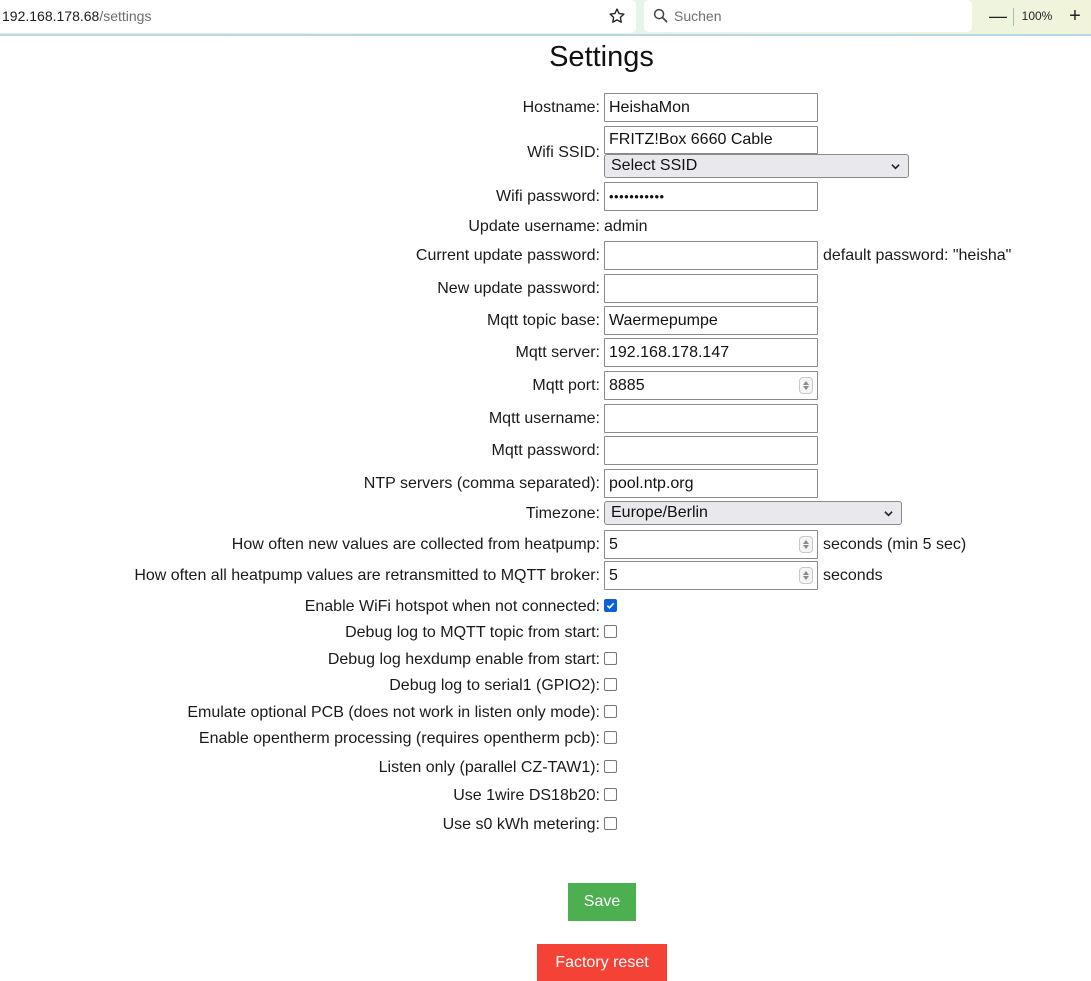 The image size is (1091, 981). What do you see at coordinates (526, 795) in the screenshot?
I see `checkbox-label: Use 1wire DS18b20:` at bounding box center [526, 795].